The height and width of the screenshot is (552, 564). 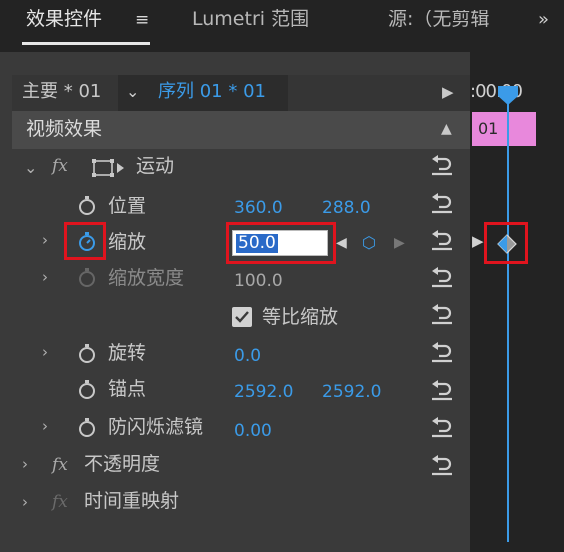 I want to click on playhead-line, so click(x=508, y=316).